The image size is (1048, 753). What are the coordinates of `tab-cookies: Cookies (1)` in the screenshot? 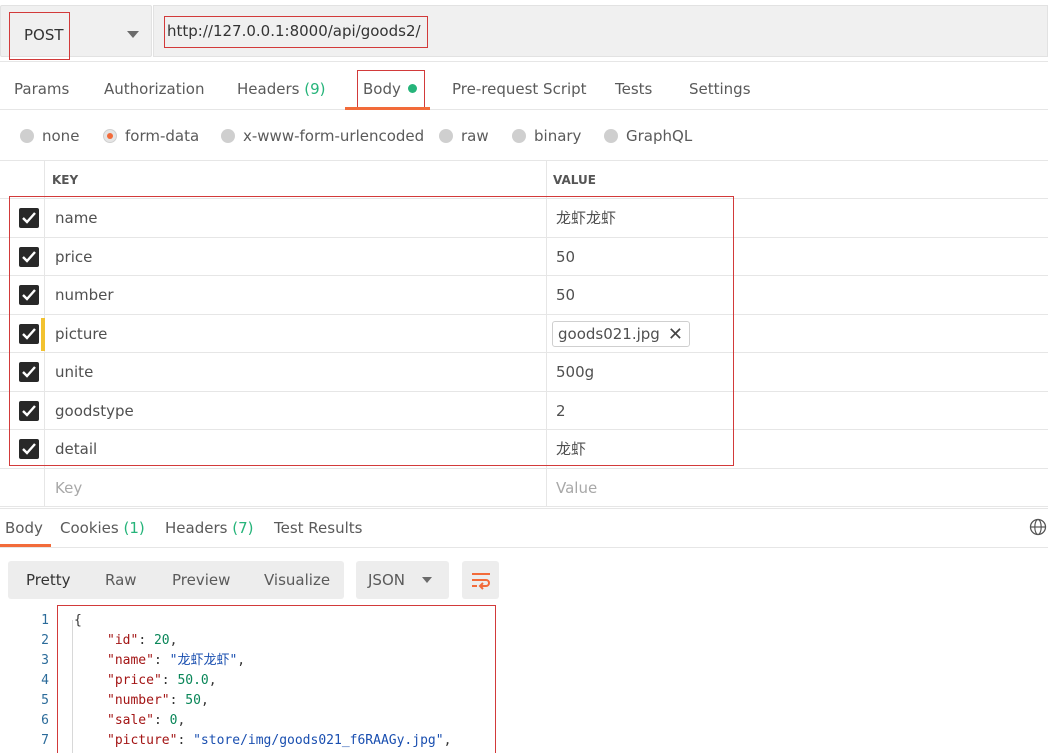 It's located at (102, 528).